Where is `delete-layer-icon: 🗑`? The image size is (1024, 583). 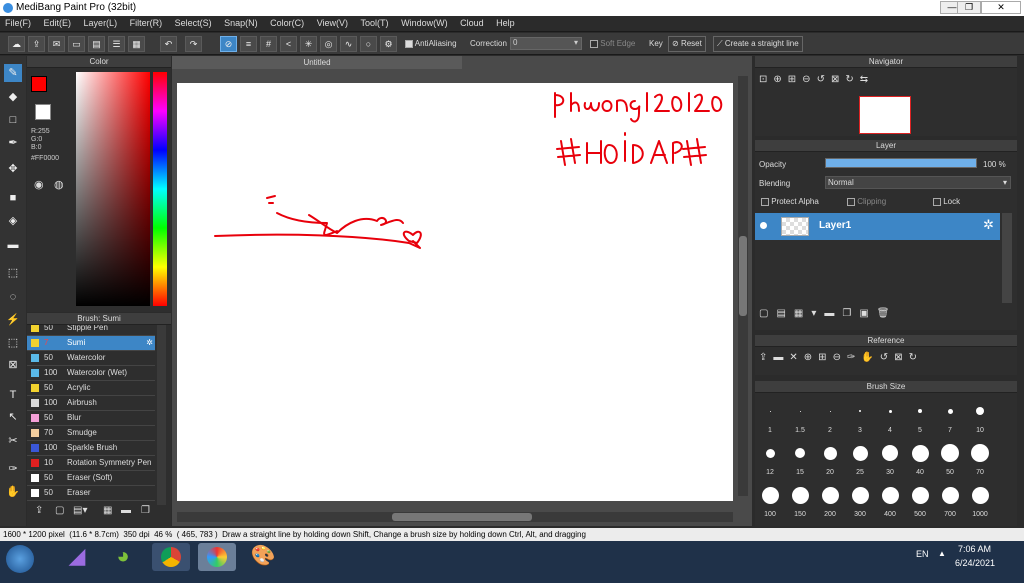 delete-layer-icon: 🗑 is located at coordinates (887, 313).